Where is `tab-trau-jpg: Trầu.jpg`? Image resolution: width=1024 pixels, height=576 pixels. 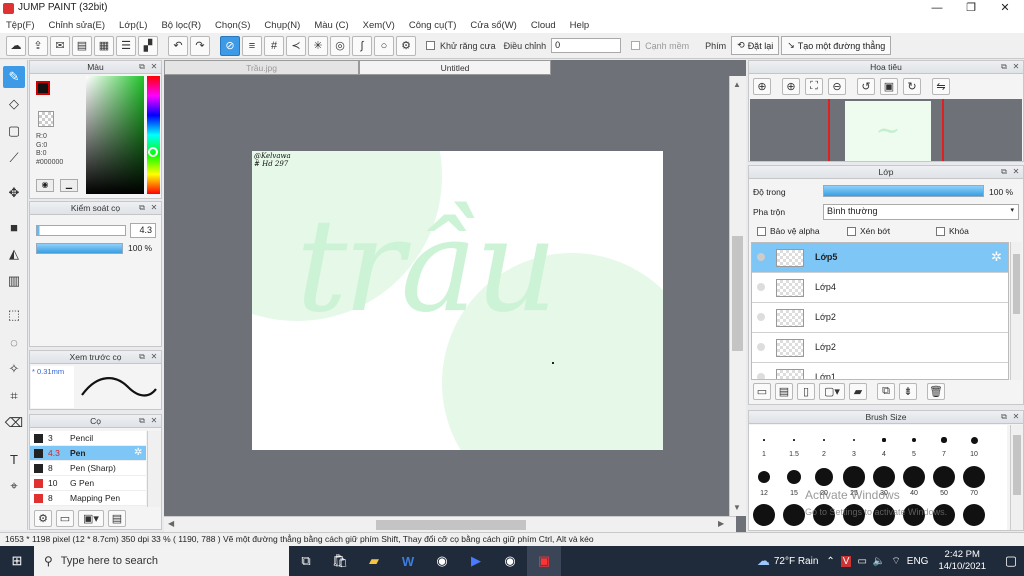 tab-trau-jpg: Trầu.jpg is located at coordinates (261, 67).